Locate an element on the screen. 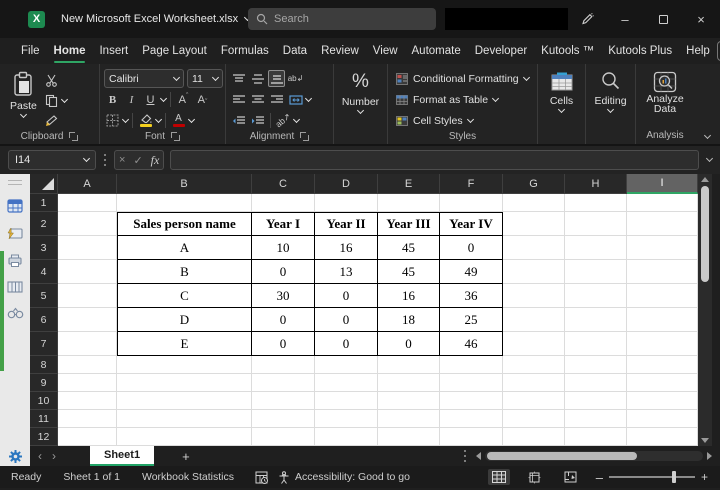 This screenshot has width=720, height=490. cell-D2: Year II is located at coordinates (346, 224).